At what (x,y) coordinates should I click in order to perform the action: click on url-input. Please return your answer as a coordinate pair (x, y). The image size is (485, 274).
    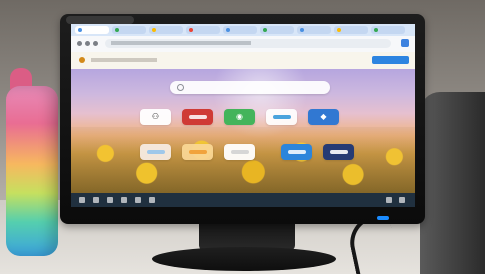
    Looking at the image, I should click on (248, 43).